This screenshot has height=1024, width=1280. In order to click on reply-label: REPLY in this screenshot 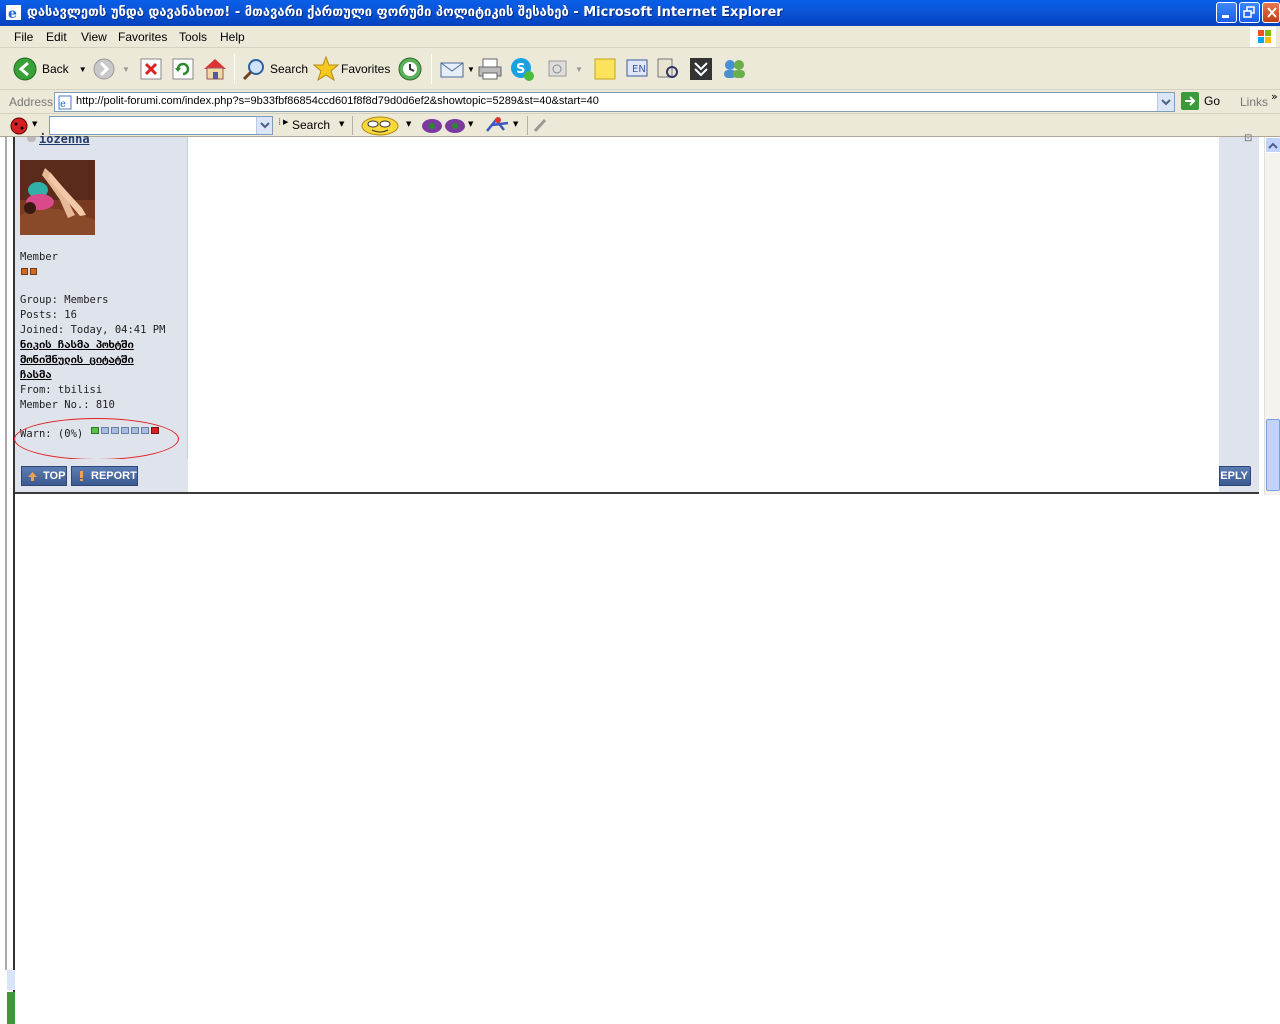, I will do `click(1234, 476)`.